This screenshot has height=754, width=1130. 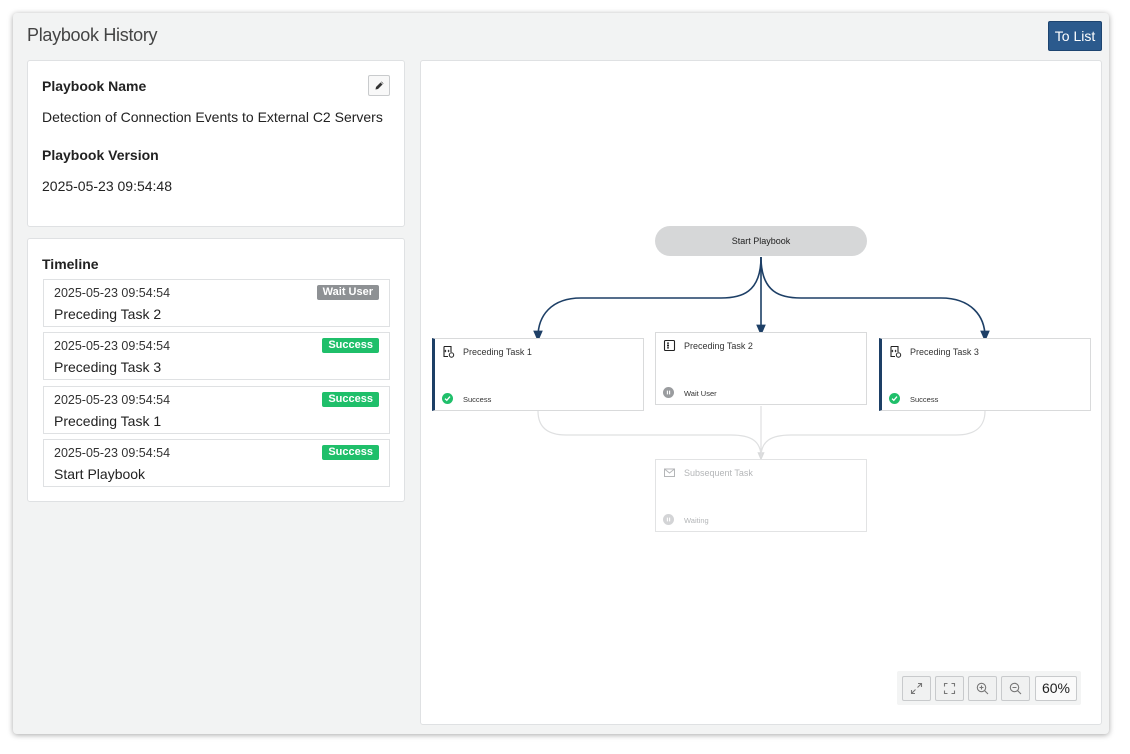 What do you see at coordinates (718, 473) in the screenshot?
I see `task-name: Subsequent Task` at bounding box center [718, 473].